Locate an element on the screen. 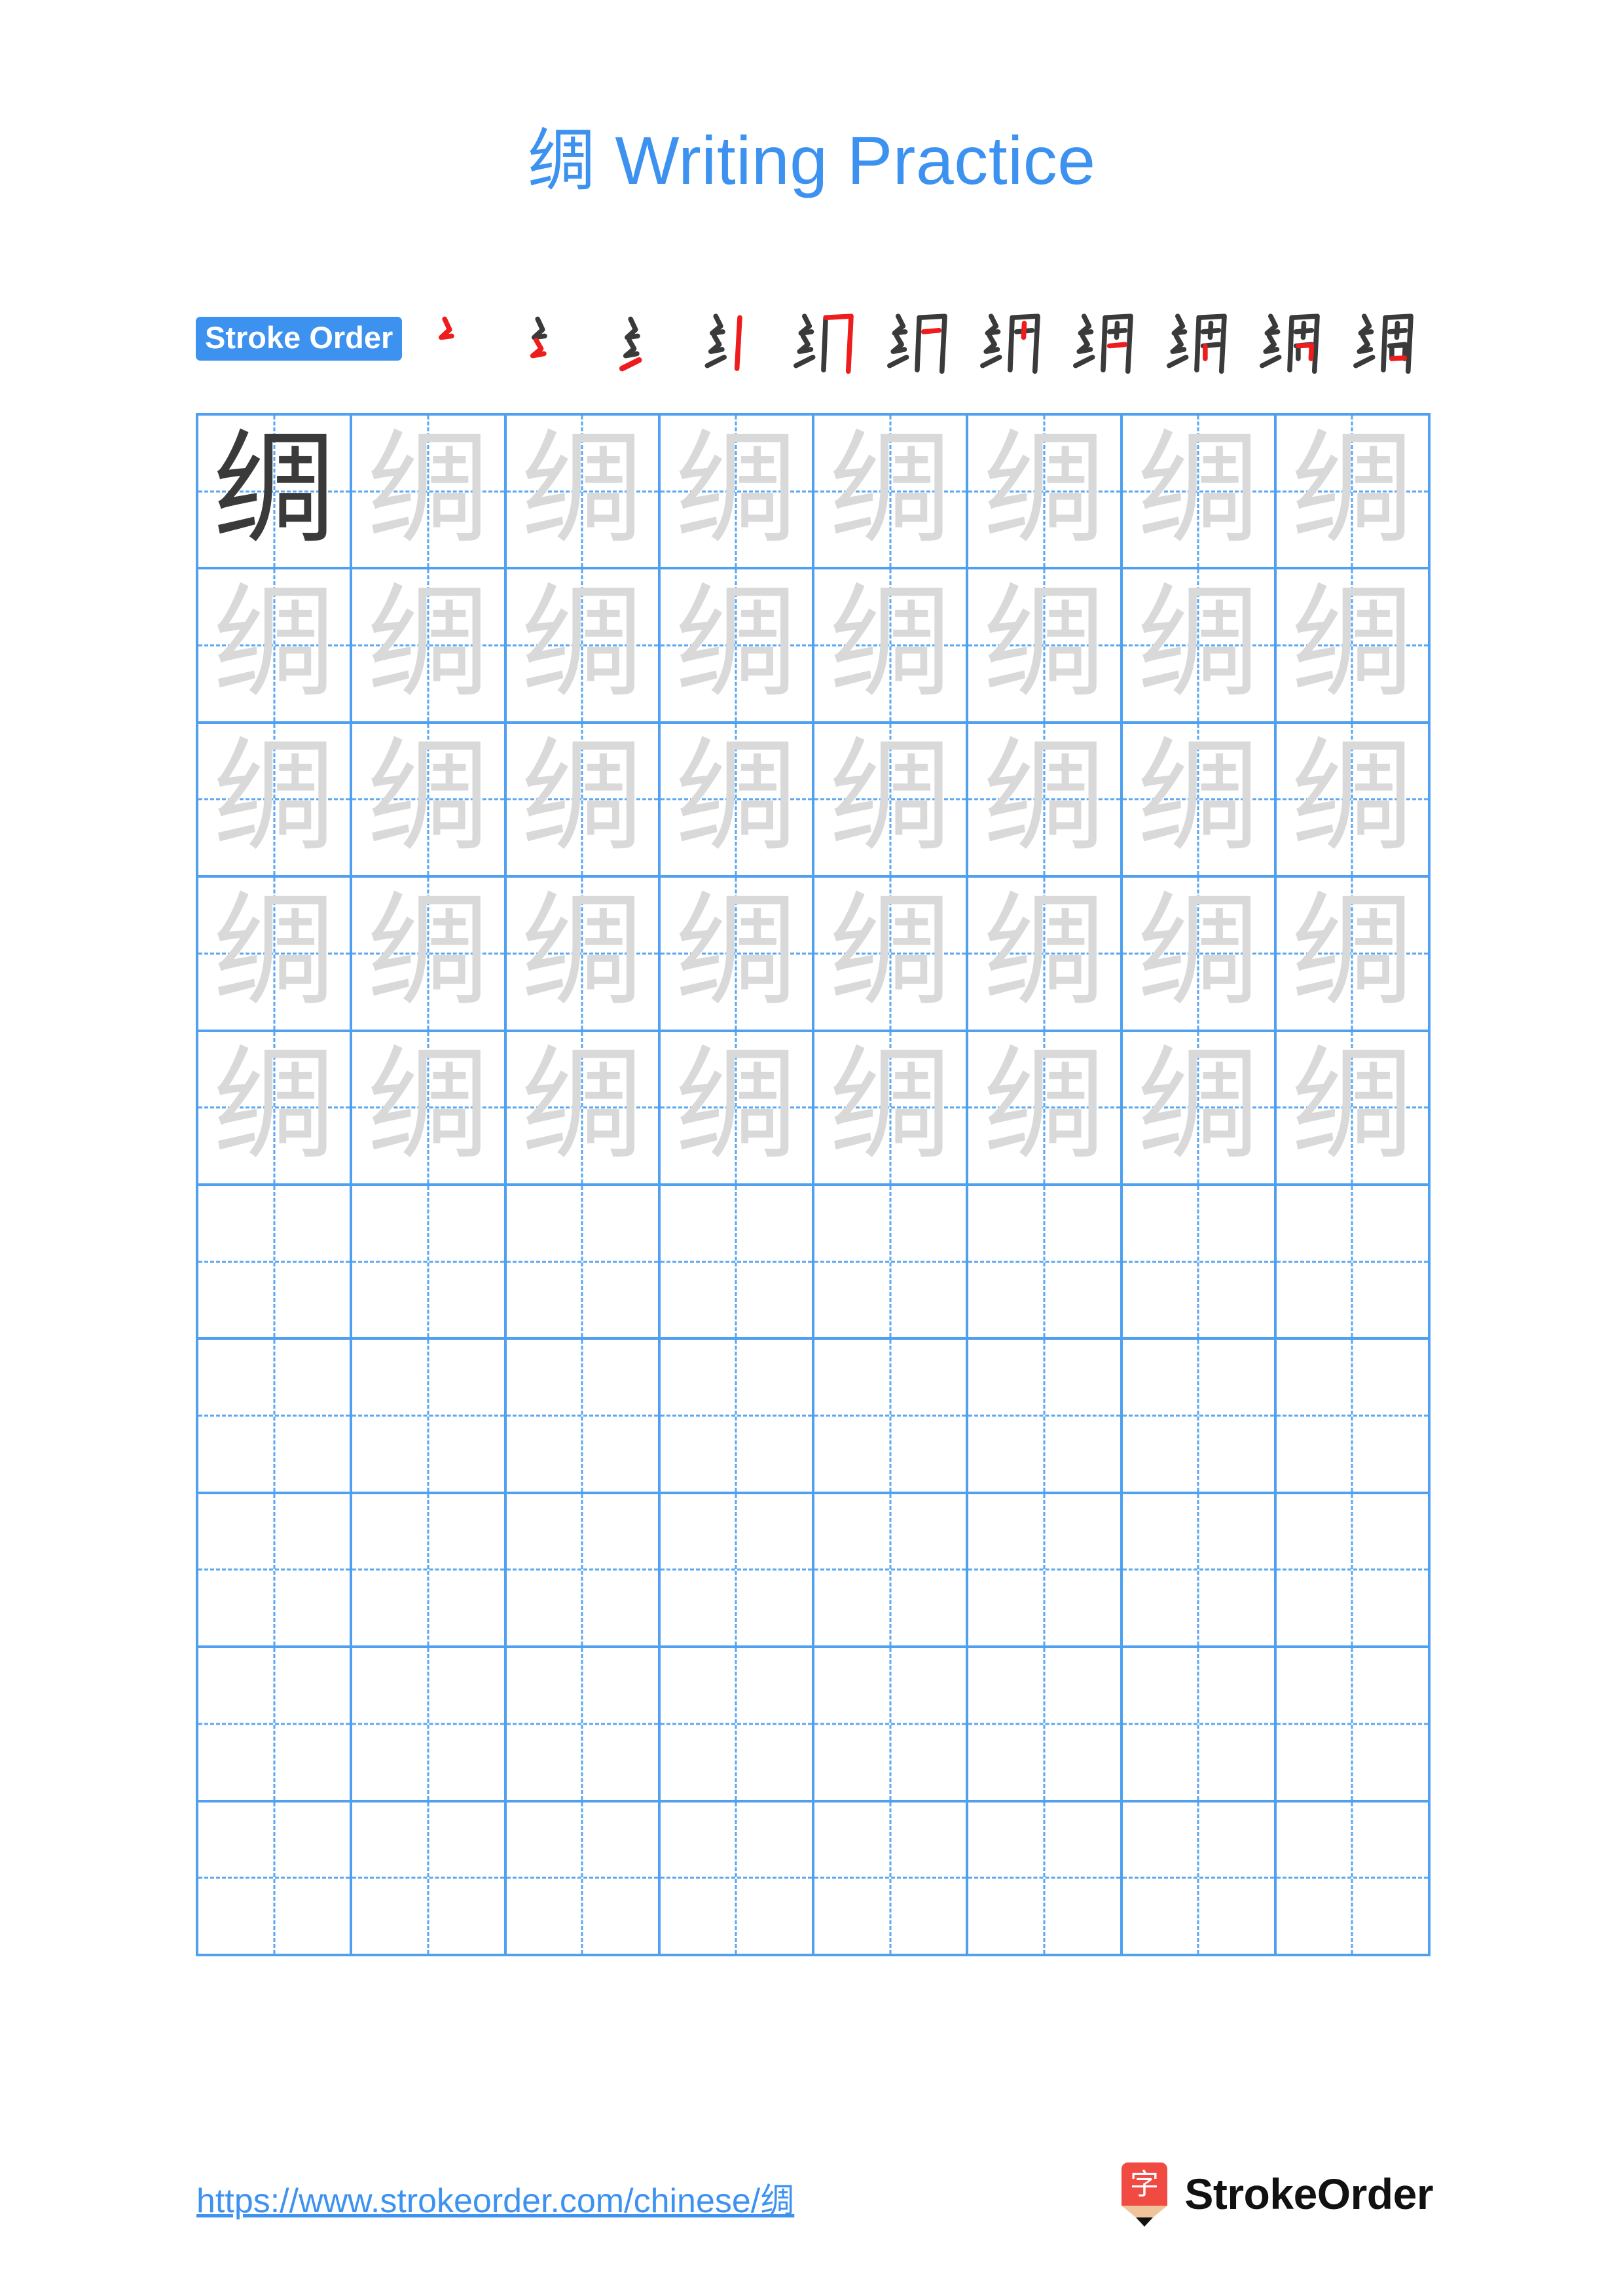 The width and height of the screenshot is (1623, 2296). page-title-character: 绸 is located at coordinates (561, 160).